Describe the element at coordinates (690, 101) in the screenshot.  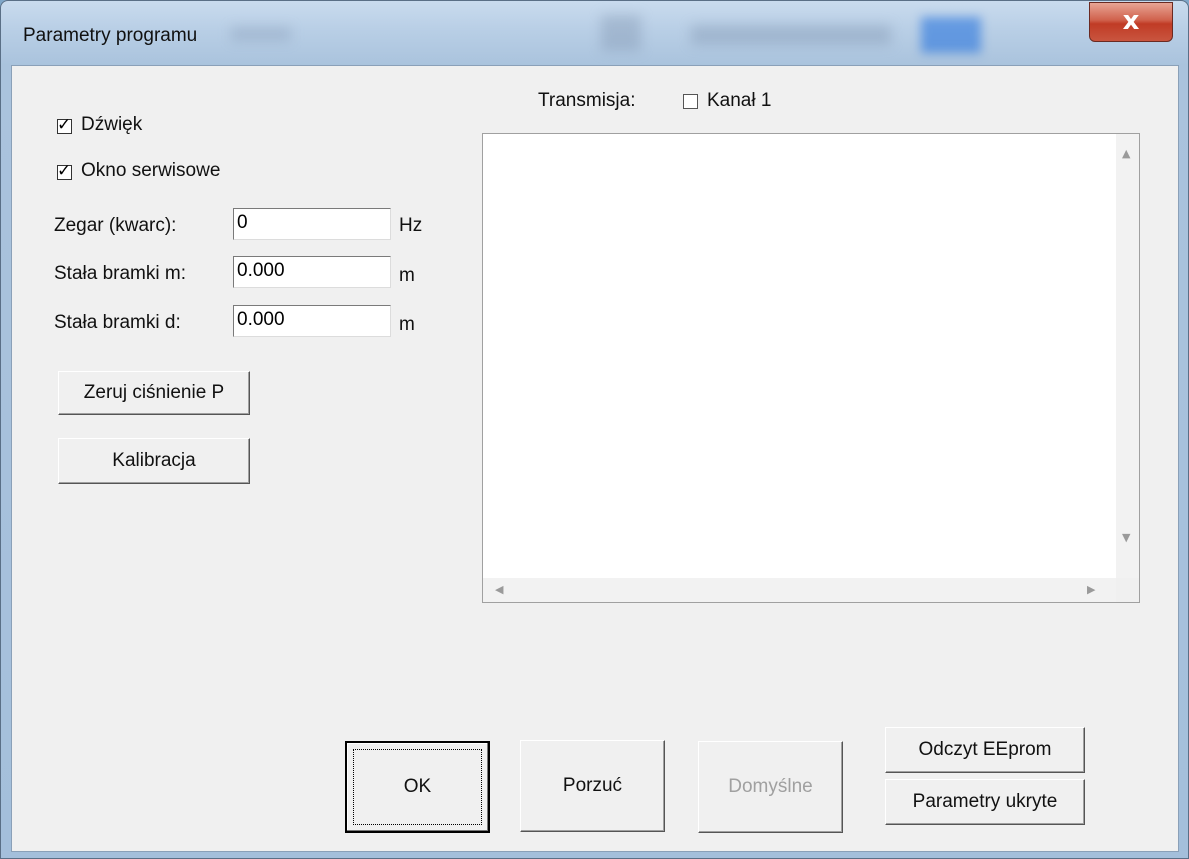
I see `channel-1-checkbox` at that location.